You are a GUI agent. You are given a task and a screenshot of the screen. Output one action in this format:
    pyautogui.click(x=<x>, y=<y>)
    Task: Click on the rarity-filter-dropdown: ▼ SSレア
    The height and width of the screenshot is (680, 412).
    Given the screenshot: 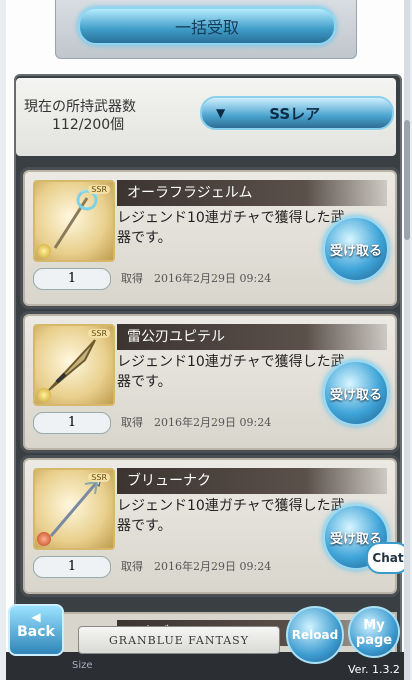 What is the action you would take?
    pyautogui.click(x=297, y=113)
    